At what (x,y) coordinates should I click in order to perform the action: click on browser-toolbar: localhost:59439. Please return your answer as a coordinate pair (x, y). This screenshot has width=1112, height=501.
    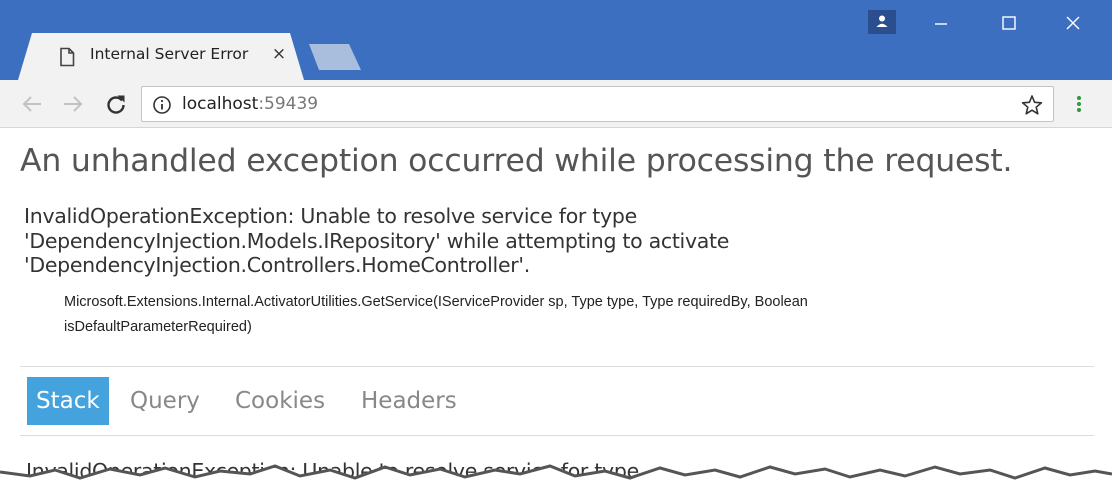
    Looking at the image, I should click on (556, 104).